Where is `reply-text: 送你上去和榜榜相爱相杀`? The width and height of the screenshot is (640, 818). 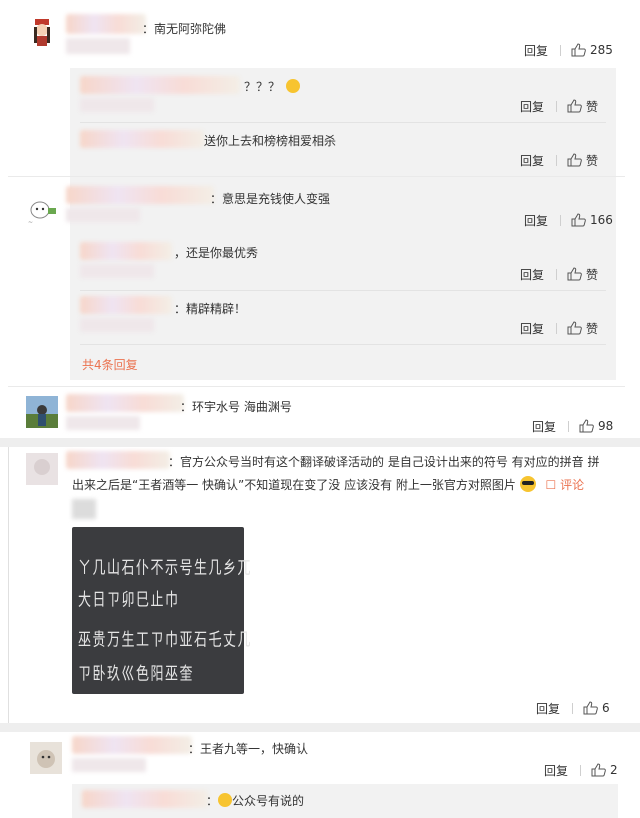
reply-text: 送你上去和榜榜相爱相杀 is located at coordinates (270, 141).